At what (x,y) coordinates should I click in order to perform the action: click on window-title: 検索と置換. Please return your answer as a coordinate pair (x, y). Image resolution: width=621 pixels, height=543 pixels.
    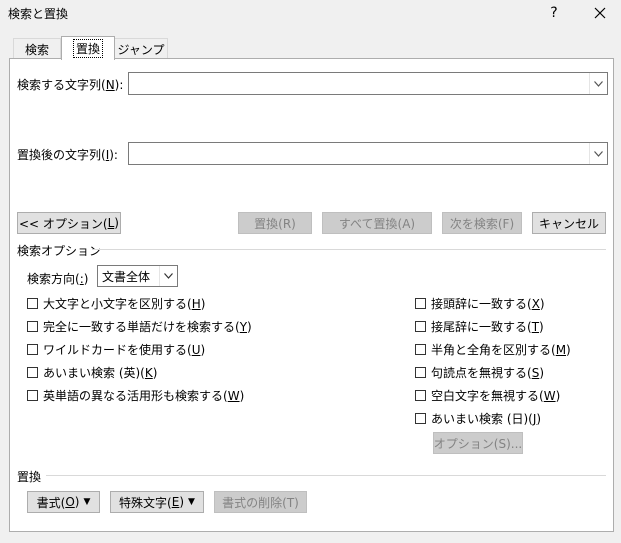
    Looking at the image, I should click on (38, 14).